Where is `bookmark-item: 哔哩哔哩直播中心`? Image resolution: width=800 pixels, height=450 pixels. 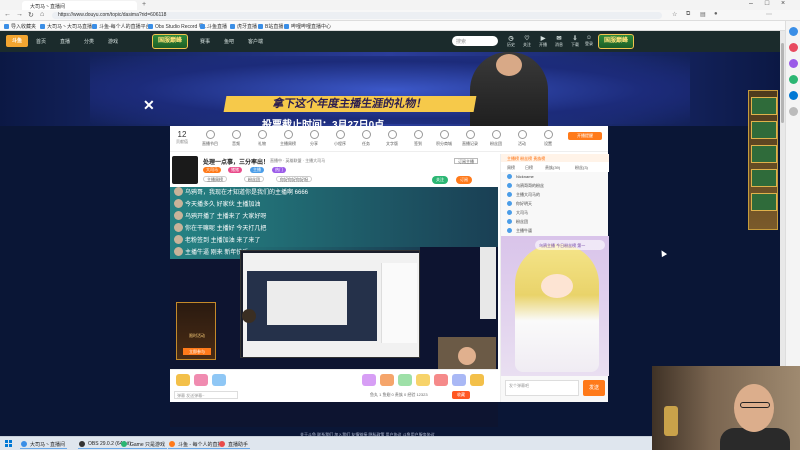 bookmark-item: 哔哩哔哩直播中心 is located at coordinates (307, 26).